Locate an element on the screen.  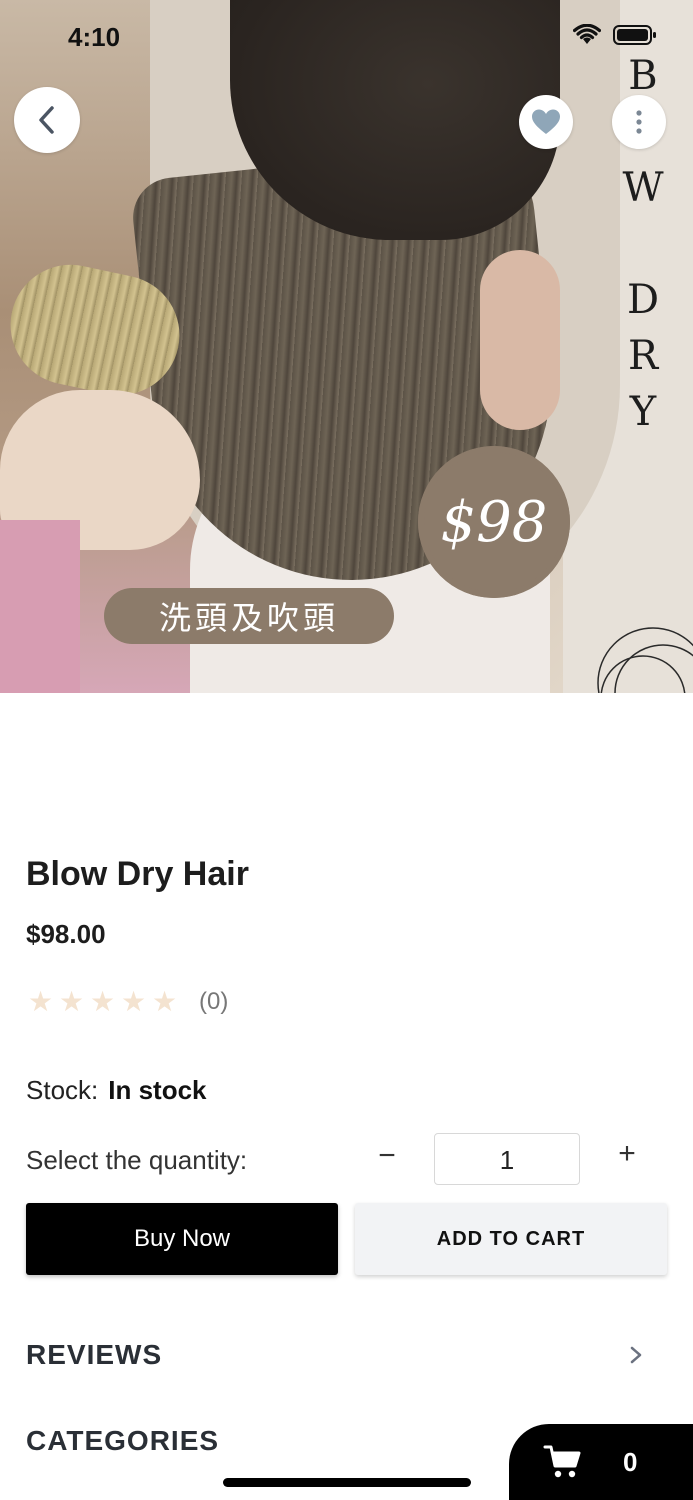
reviews-section-link: REVIEWS is located at coordinates (336, 1355).